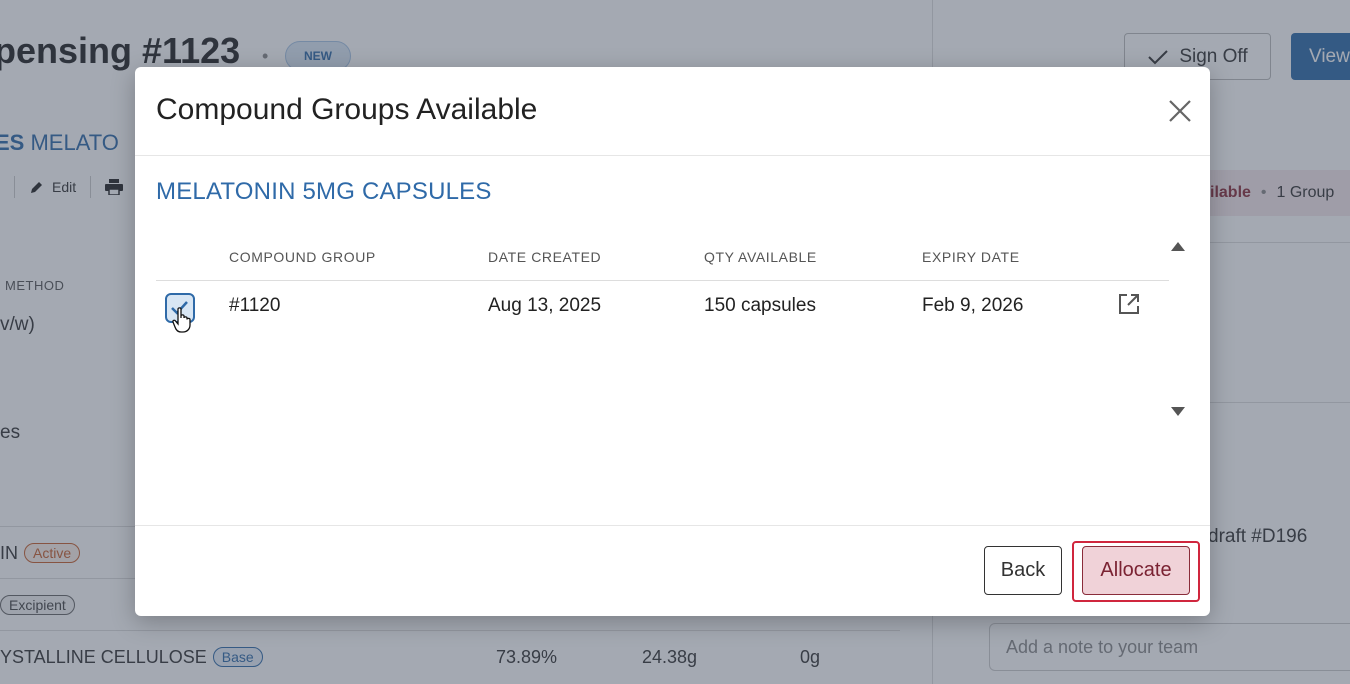 The width and height of the screenshot is (1350, 684). What do you see at coordinates (255, 305) in the screenshot?
I see `compound-group-id: #1120` at bounding box center [255, 305].